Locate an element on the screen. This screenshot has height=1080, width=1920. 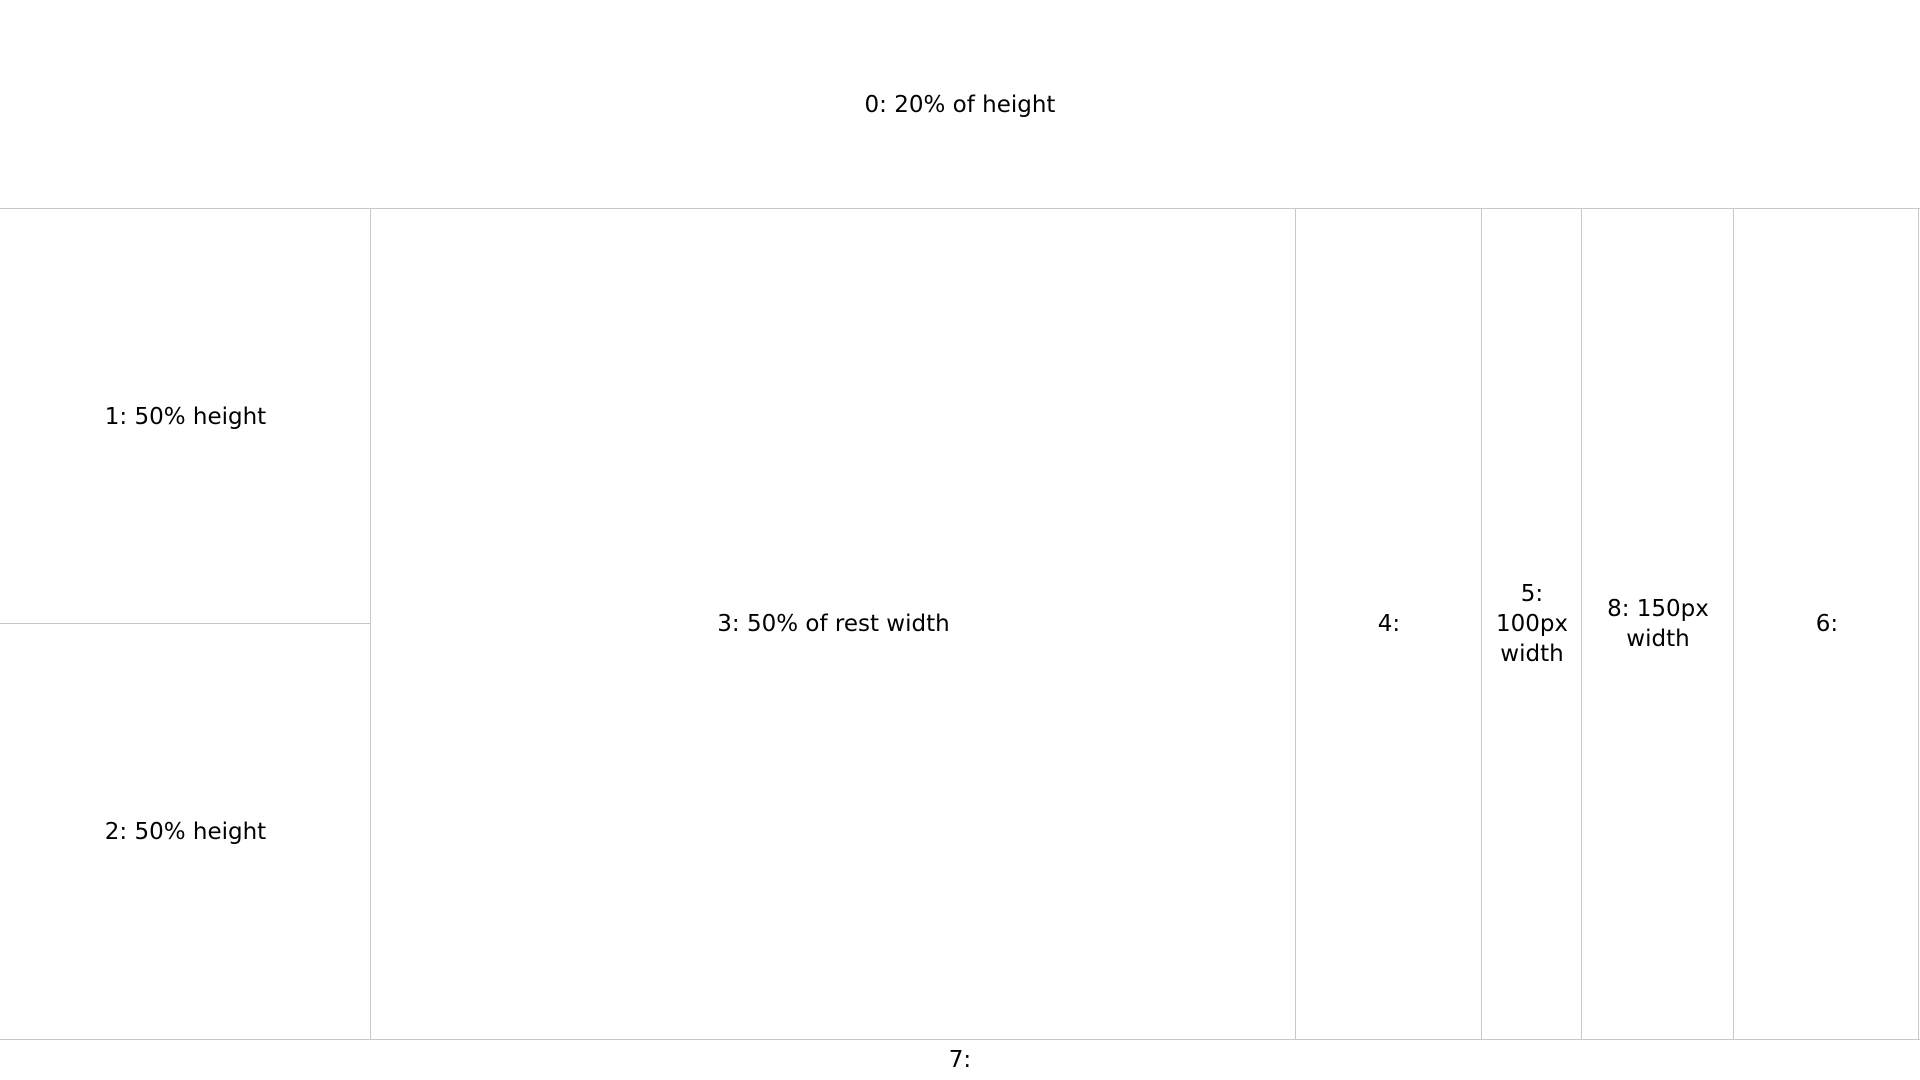
pane-4-label: 4: is located at coordinates (1389, 624).